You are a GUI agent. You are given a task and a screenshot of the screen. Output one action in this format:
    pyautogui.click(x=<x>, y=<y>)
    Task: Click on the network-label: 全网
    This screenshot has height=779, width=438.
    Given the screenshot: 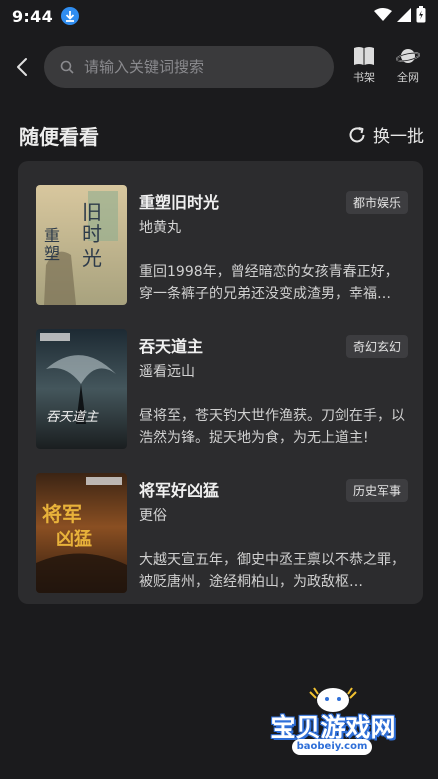 What is the action you would take?
    pyautogui.click(x=408, y=77)
    